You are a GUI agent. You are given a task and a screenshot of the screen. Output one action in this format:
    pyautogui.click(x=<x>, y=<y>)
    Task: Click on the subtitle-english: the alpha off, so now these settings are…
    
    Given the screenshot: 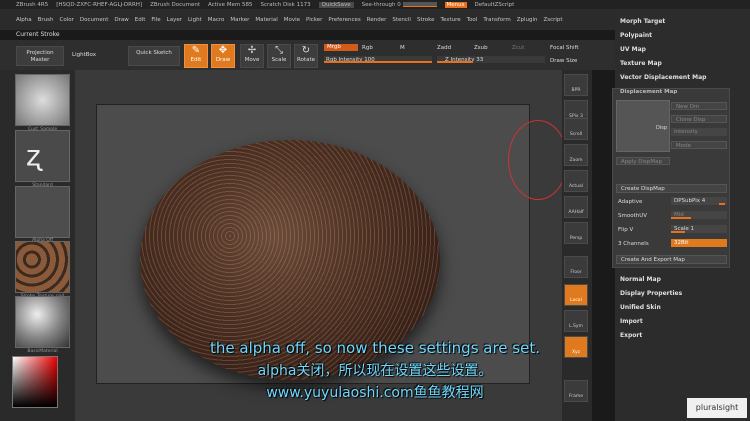 What is the action you would take?
    pyautogui.click(x=375, y=348)
    